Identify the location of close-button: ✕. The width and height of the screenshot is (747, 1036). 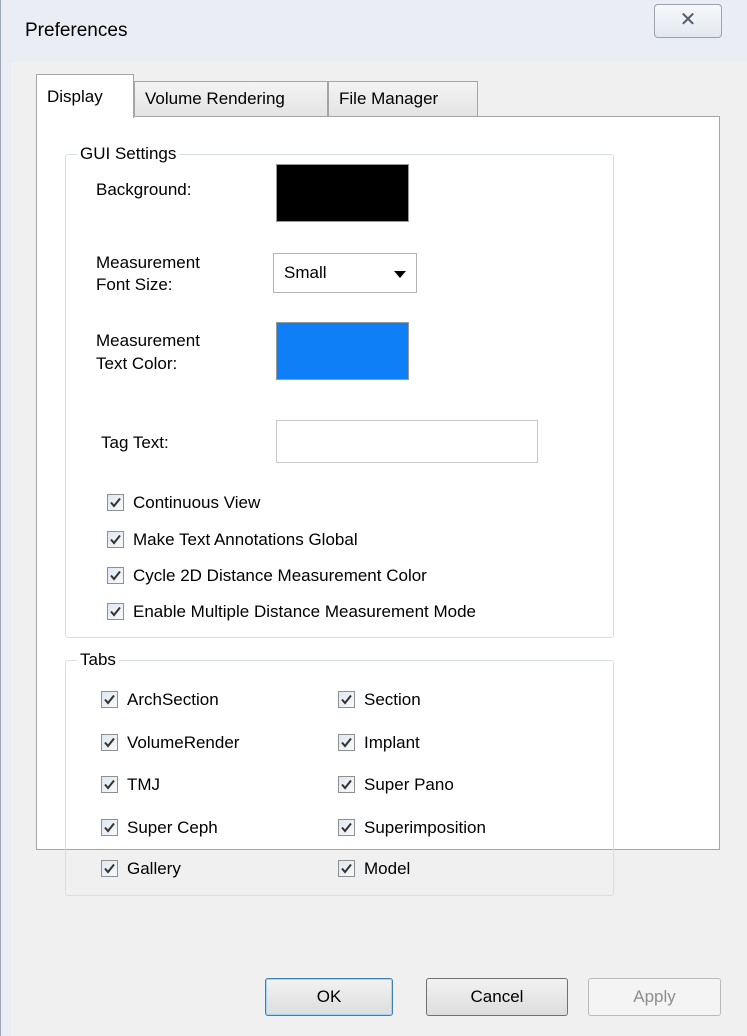
(688, 21).